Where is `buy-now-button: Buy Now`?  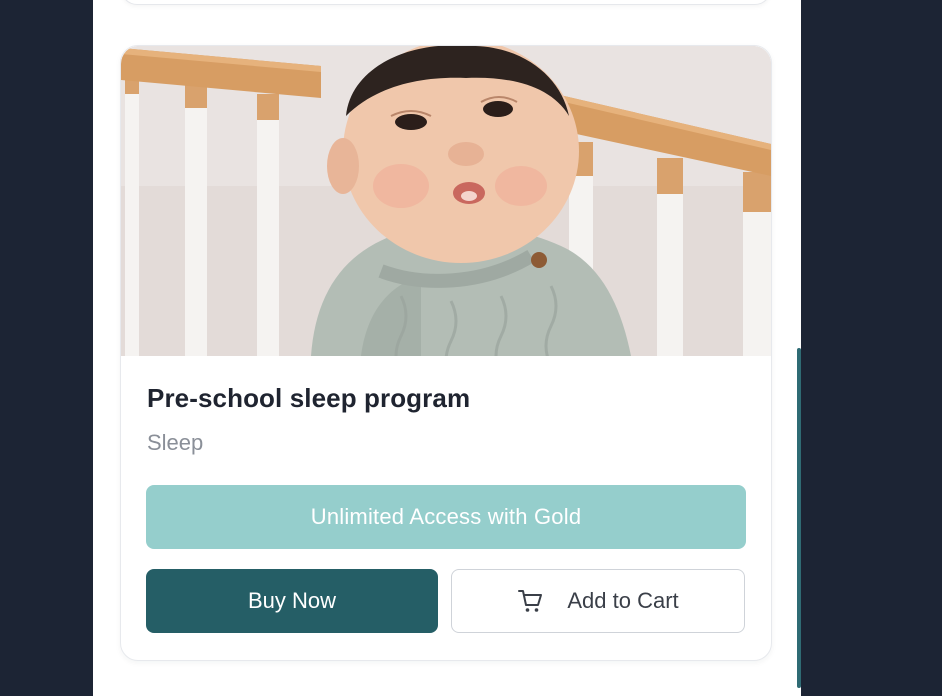
buy-now-button: Buy Now is located at coordinates (292, 601).